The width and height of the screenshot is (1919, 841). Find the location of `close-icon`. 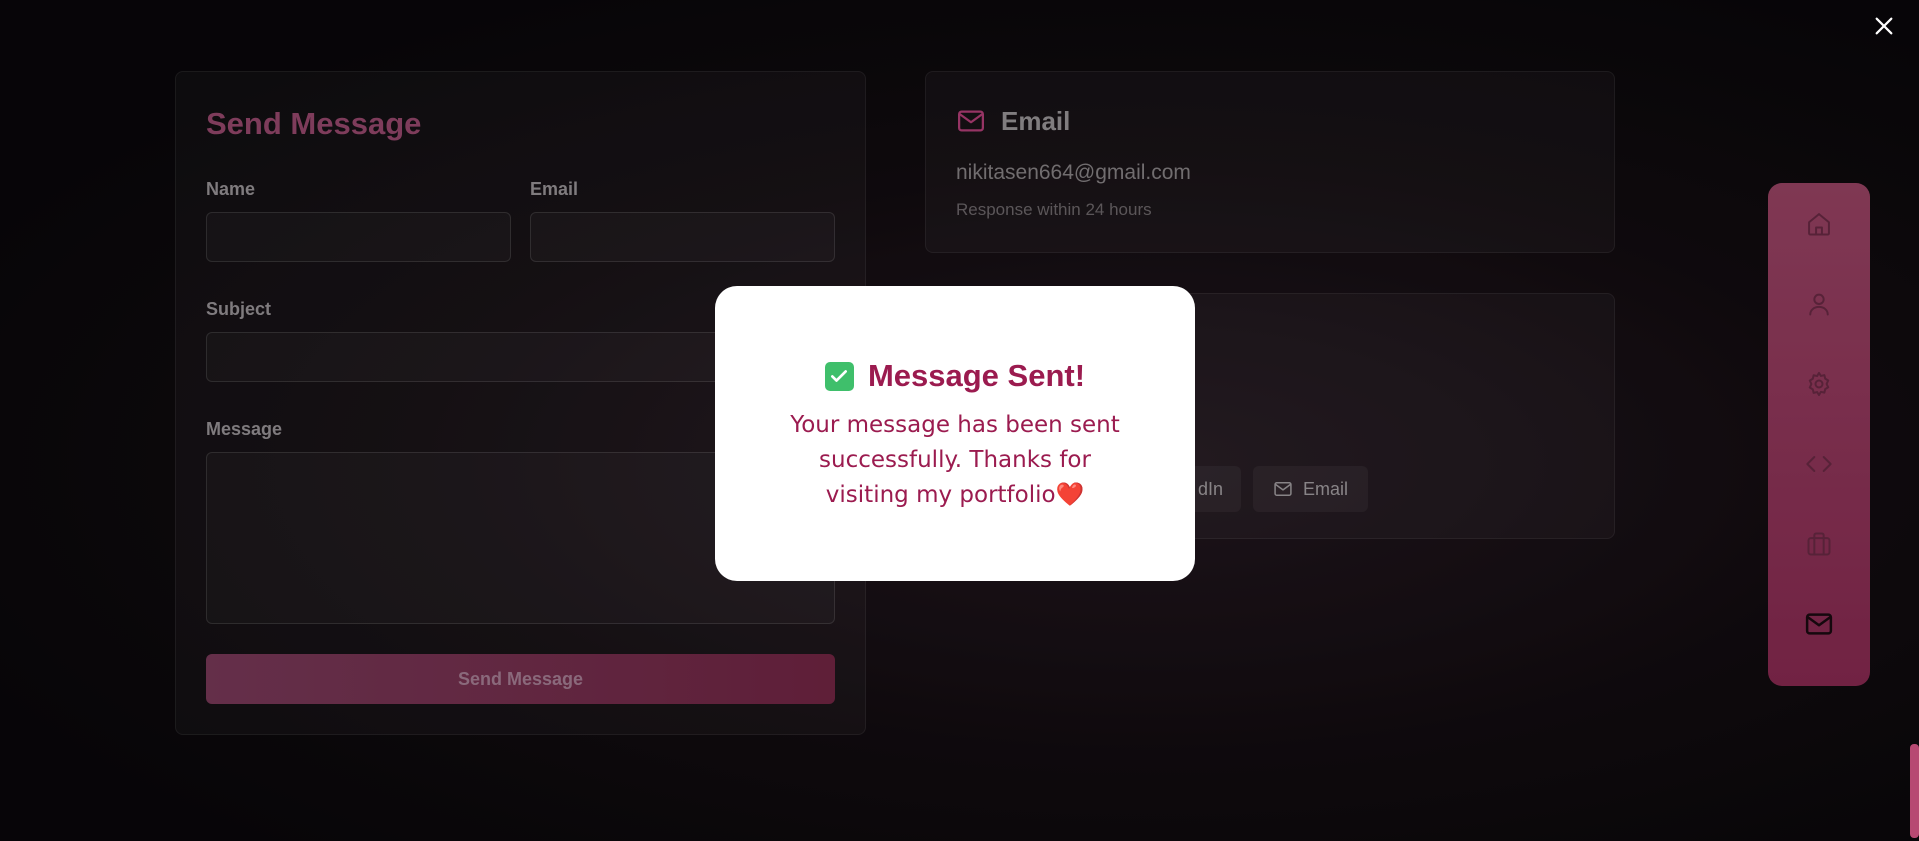

close-icon is located at coordinates (1884, 26).